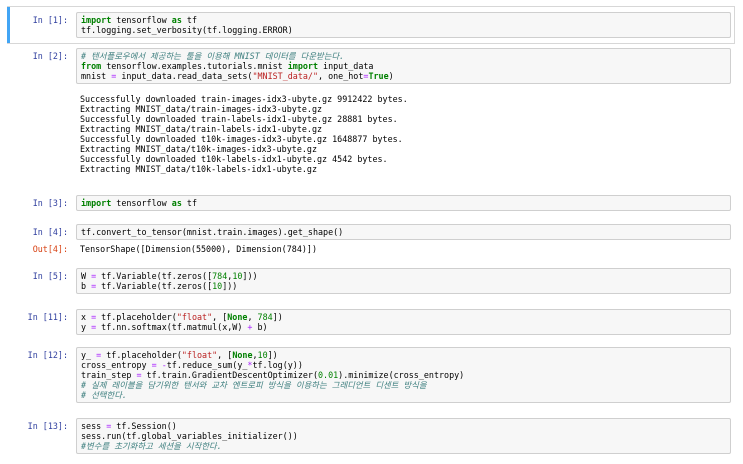 The image size is (743, 464). What do you see at coordinates (403, 446) in the screenshot?
I see `code-line: #변수를 초기화하고 세션을 시작한다.` at bounding box center [403, 446].